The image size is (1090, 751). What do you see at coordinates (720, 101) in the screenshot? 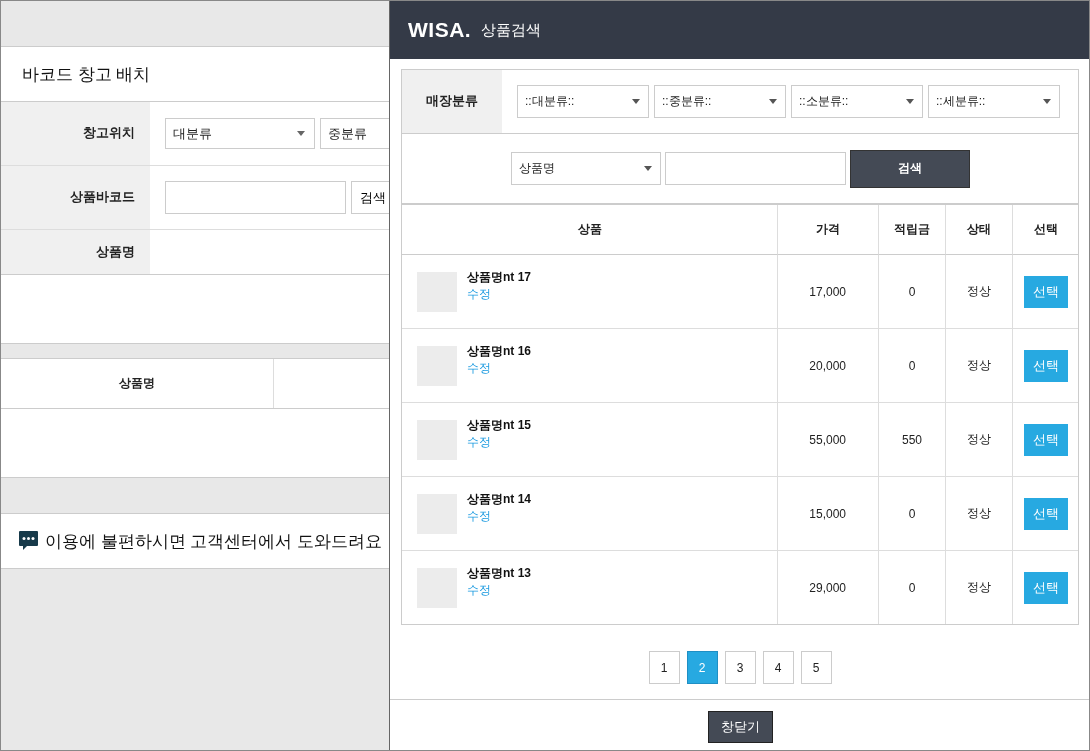
I see `dropdown: ::중분류::` at bounding box center [720, 101].